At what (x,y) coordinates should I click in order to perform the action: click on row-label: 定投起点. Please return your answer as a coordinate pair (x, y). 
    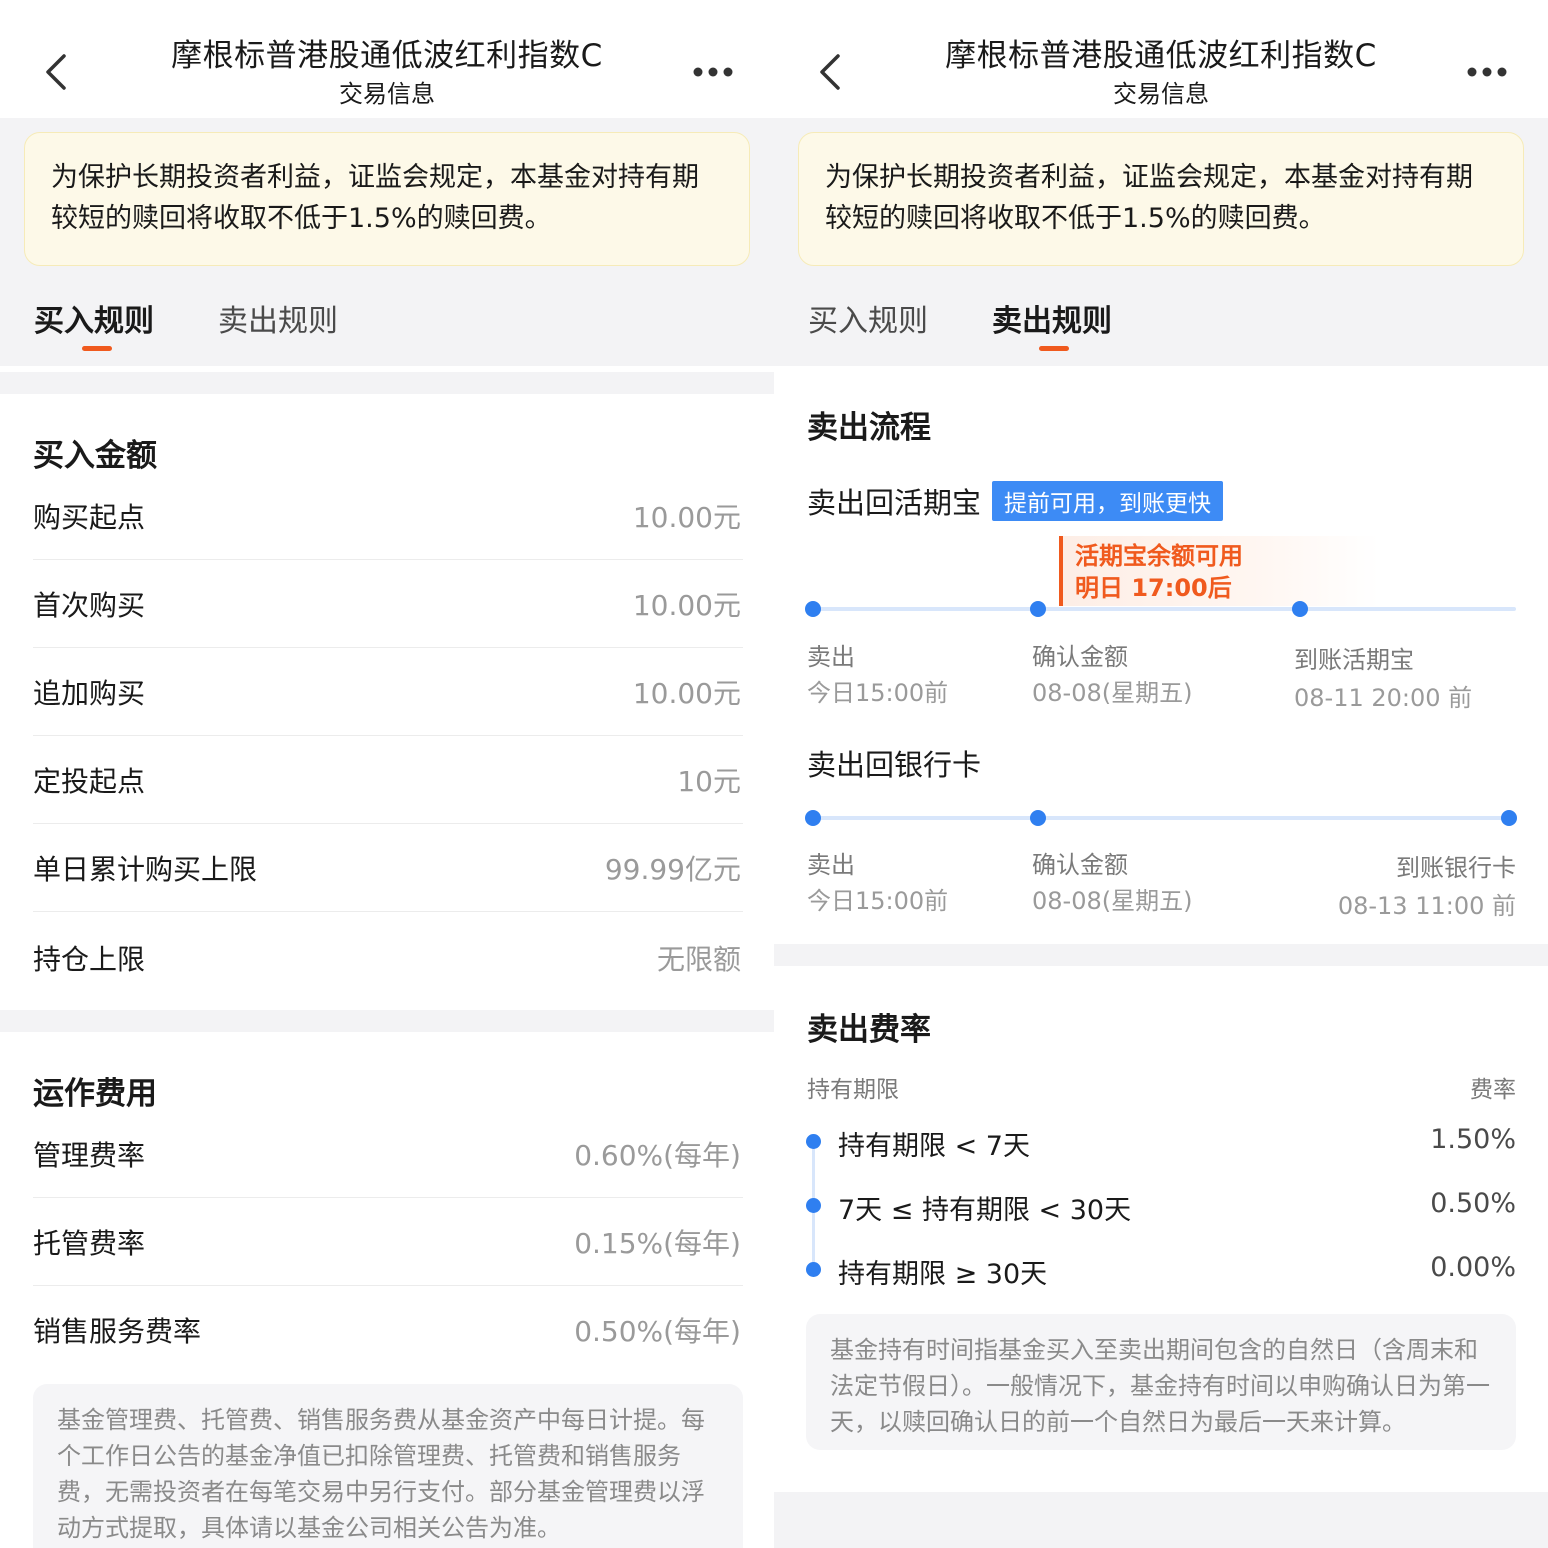
    Looking at the image, I should click on (89, 781).